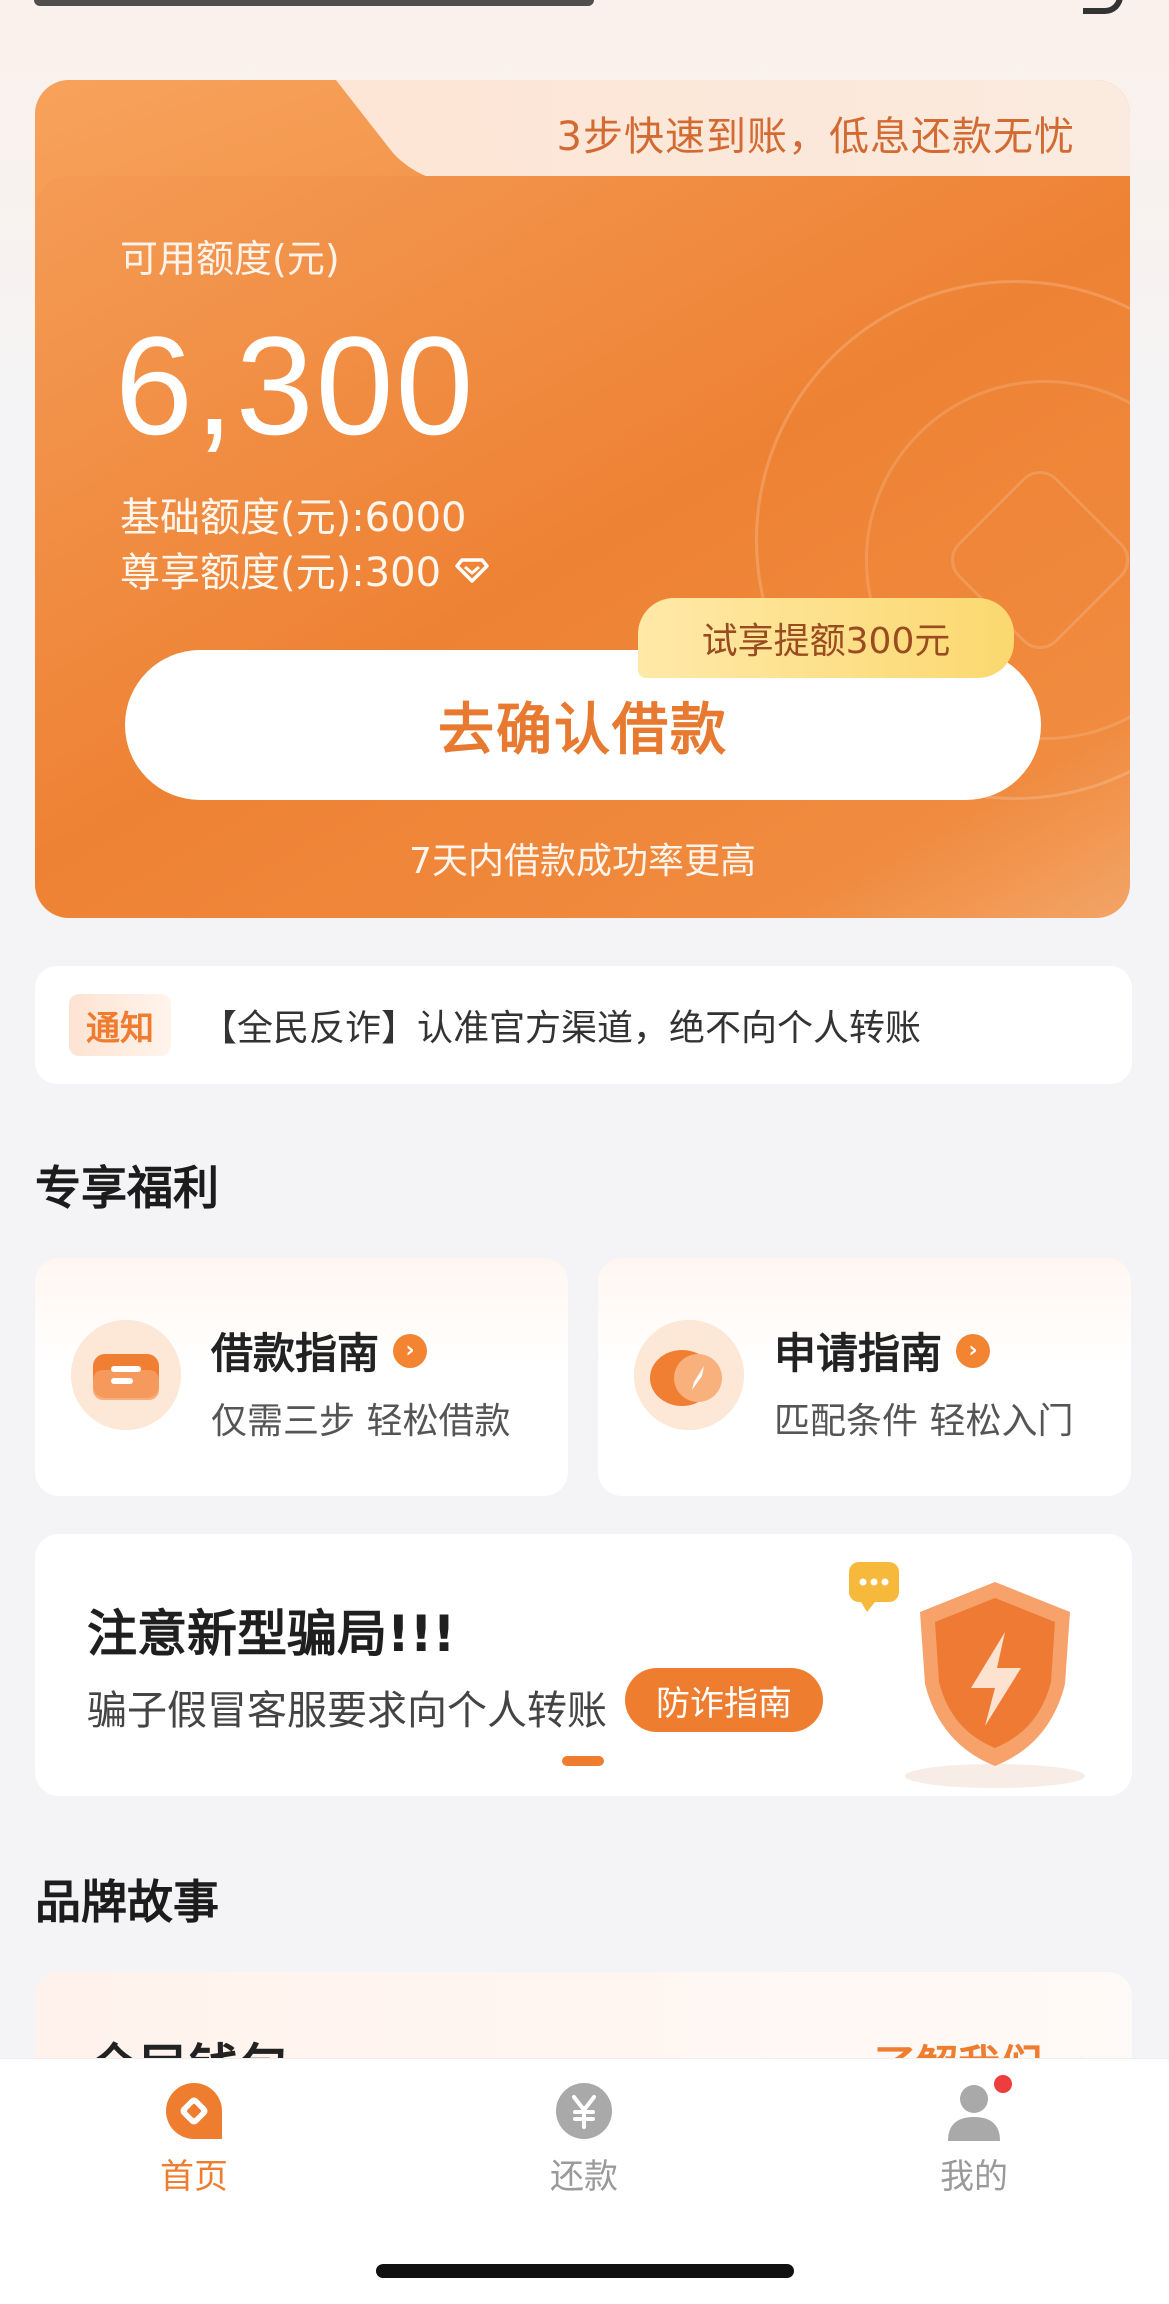 This screenshot has height=2304, width=1169. Describe the element at coordinates (585, 2271) in the screenshot. I see `home-indicator` at that location.